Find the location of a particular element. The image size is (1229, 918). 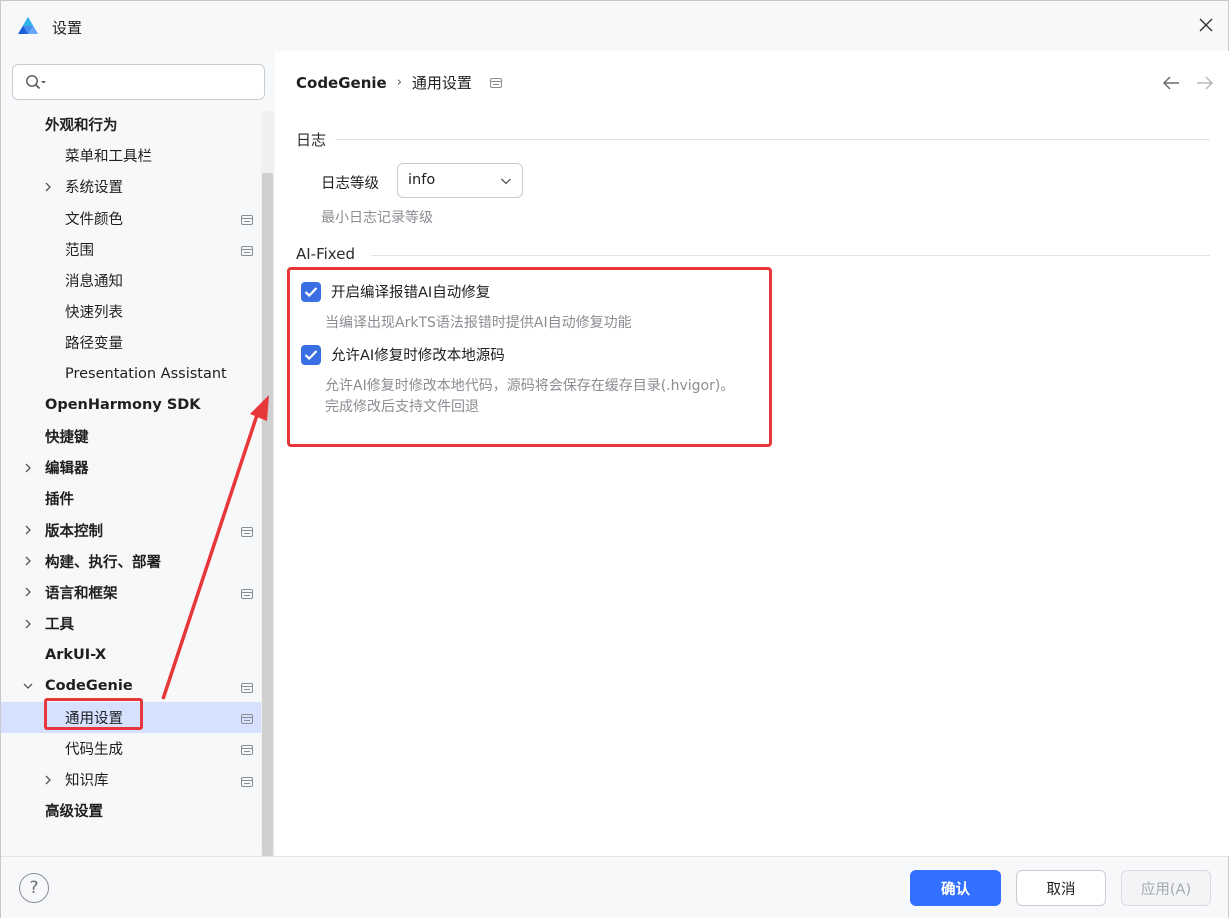

annotation-selected-item-box is located at coordinates (93, 714).